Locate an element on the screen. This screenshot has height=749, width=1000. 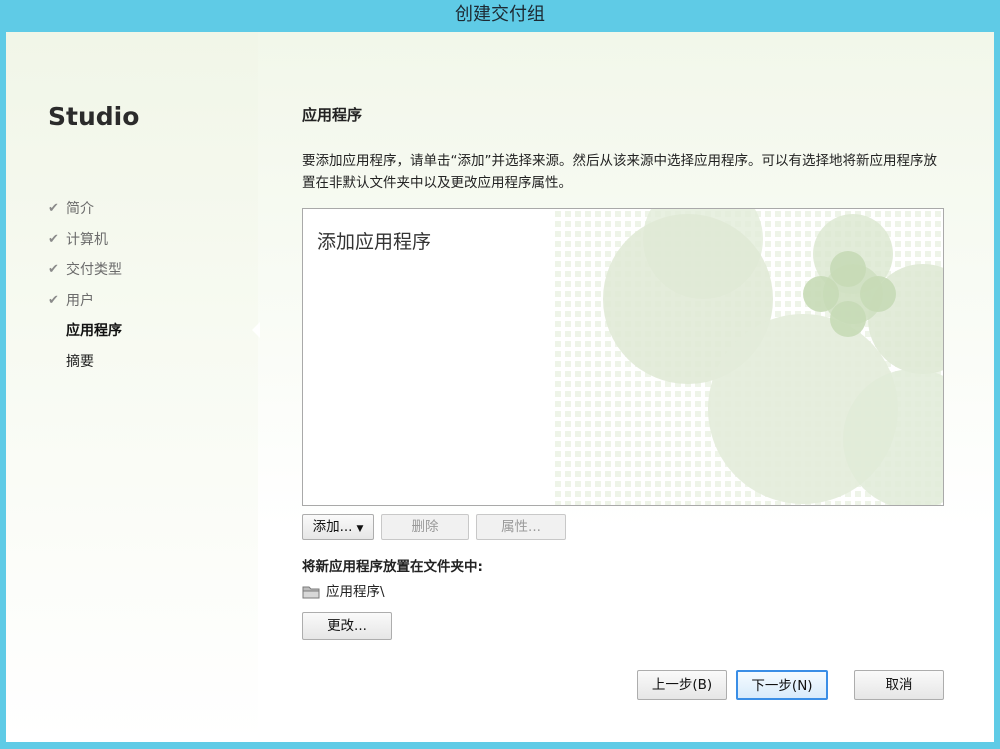
step-summary: 摘要 is located at coordinates (85, 366).